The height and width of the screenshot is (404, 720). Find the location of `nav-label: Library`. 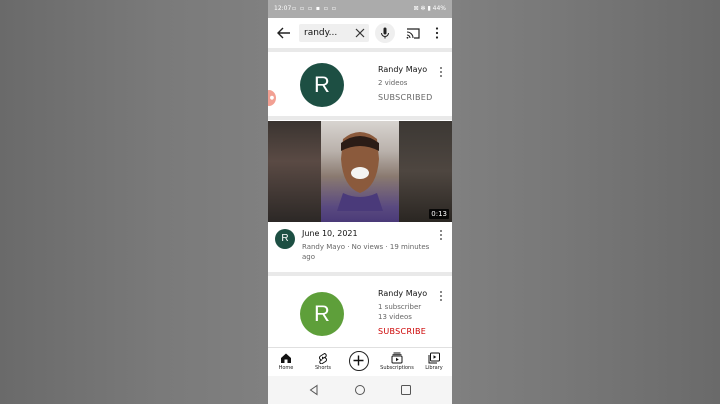

nav-label: Library is located at coordinates (434, 368).